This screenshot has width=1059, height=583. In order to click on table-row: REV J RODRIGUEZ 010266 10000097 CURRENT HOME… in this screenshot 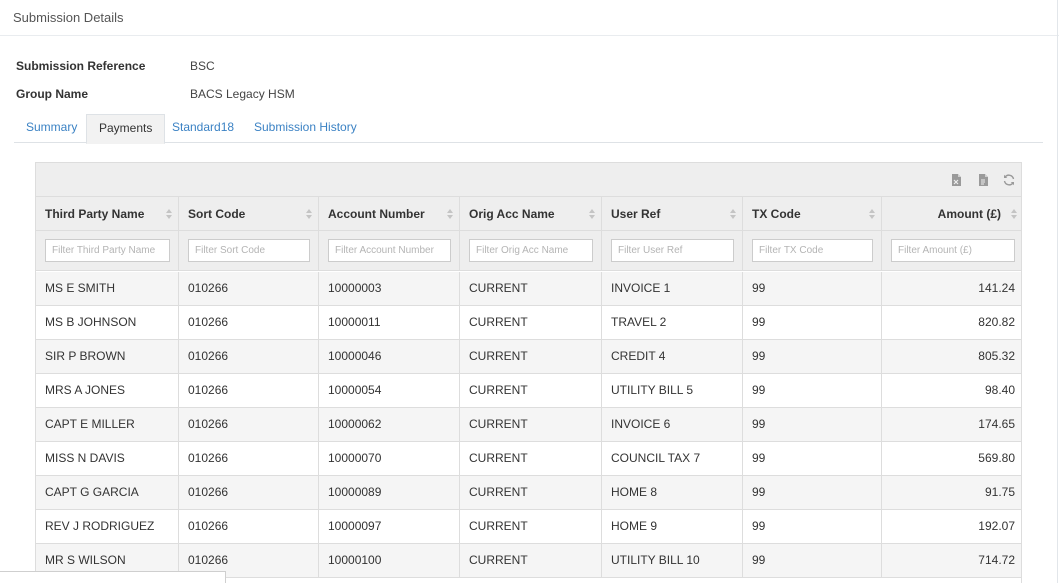, I will do `click(528, 527)`.